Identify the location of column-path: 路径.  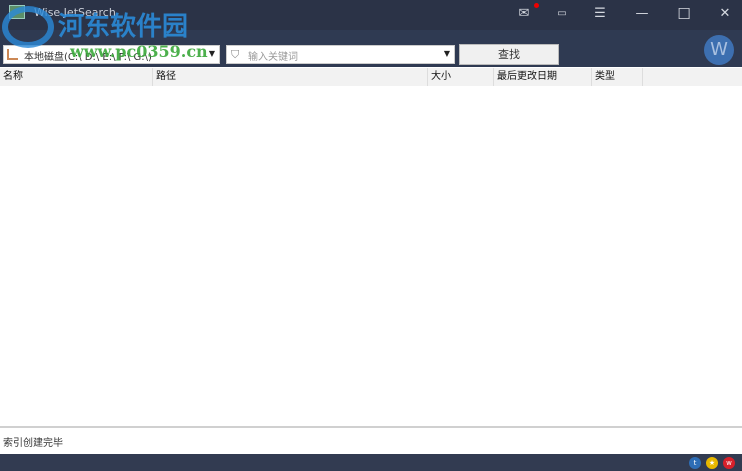
(290, 77).